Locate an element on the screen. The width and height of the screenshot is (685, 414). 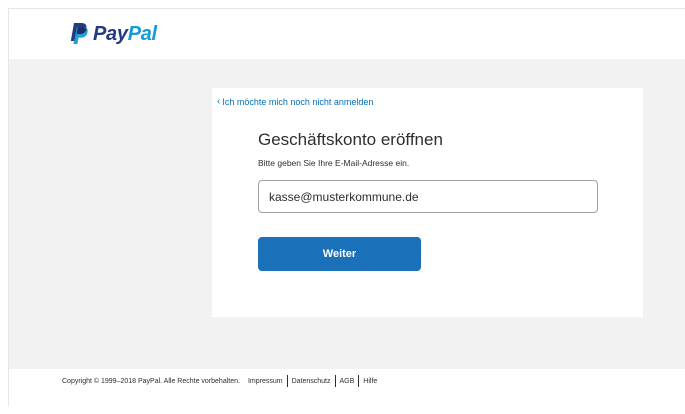
footer-link-hilfe: Hilfe is located at coordinates (370, 381).